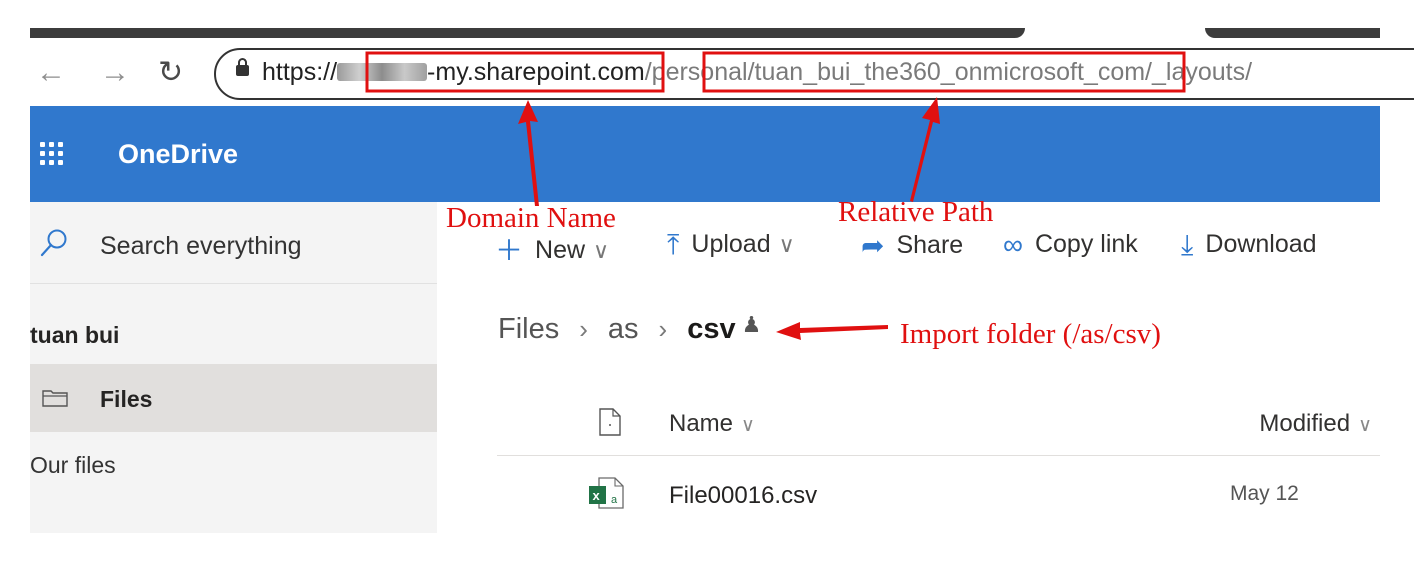  I want to click on breadcrumb-item-csv: csv, so click(711, 329).